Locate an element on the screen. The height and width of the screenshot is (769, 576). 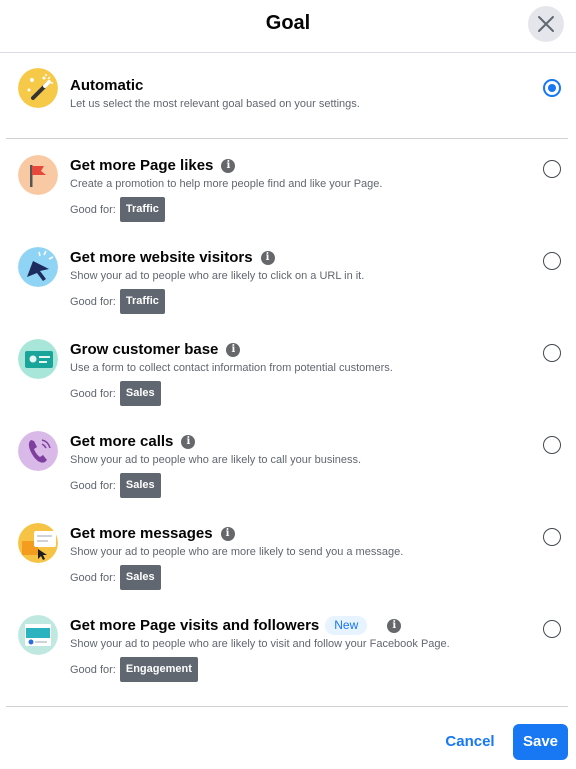
option-title-text: Get more calls is located at coordinates (122, 441).